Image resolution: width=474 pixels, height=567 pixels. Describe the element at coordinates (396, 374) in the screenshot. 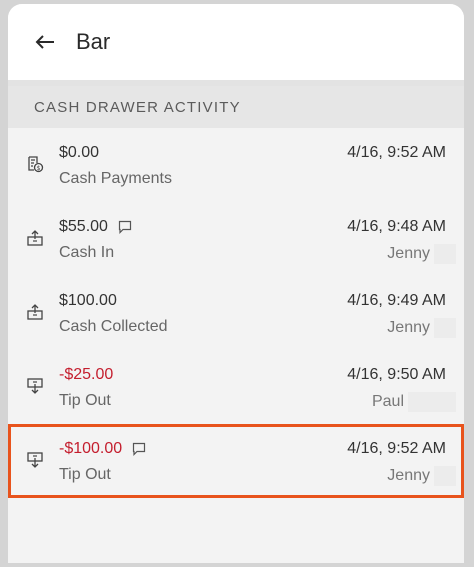

I see `entry-time: 4/16, 9:50 AM` at that location.